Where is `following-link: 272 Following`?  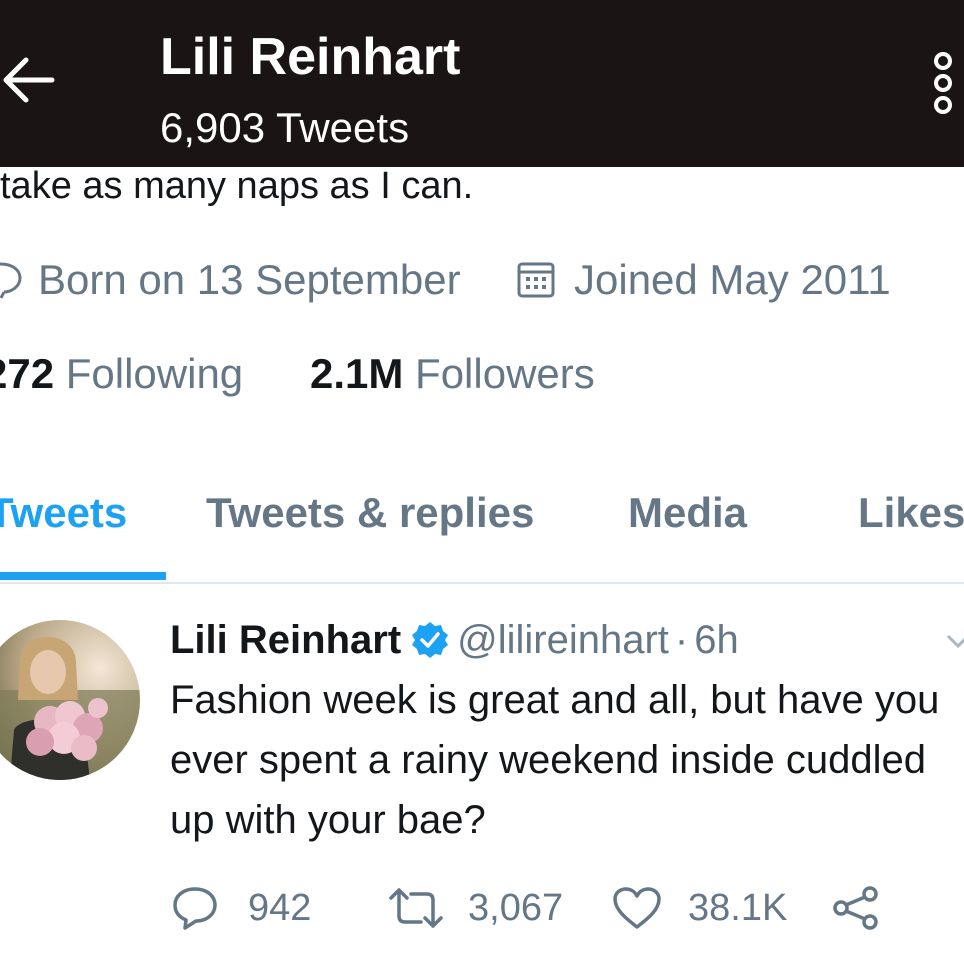 following-link: 272 Following is located at coordinates (121, 374).